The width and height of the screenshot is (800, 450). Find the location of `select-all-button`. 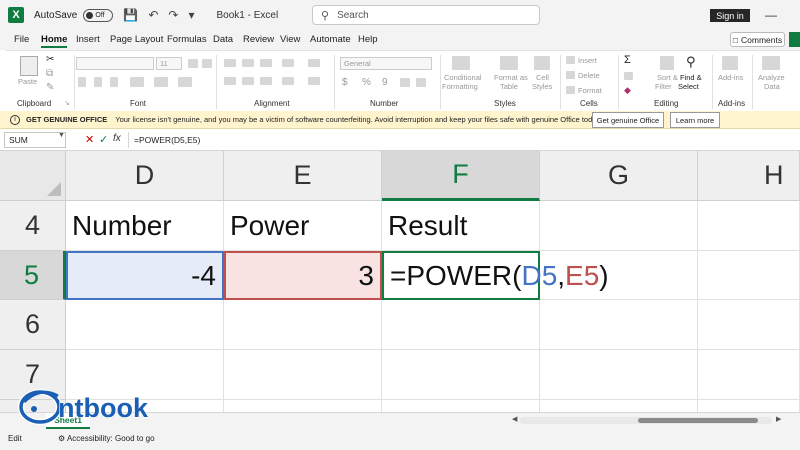

select-all-button is located at coordinates (33, 176).